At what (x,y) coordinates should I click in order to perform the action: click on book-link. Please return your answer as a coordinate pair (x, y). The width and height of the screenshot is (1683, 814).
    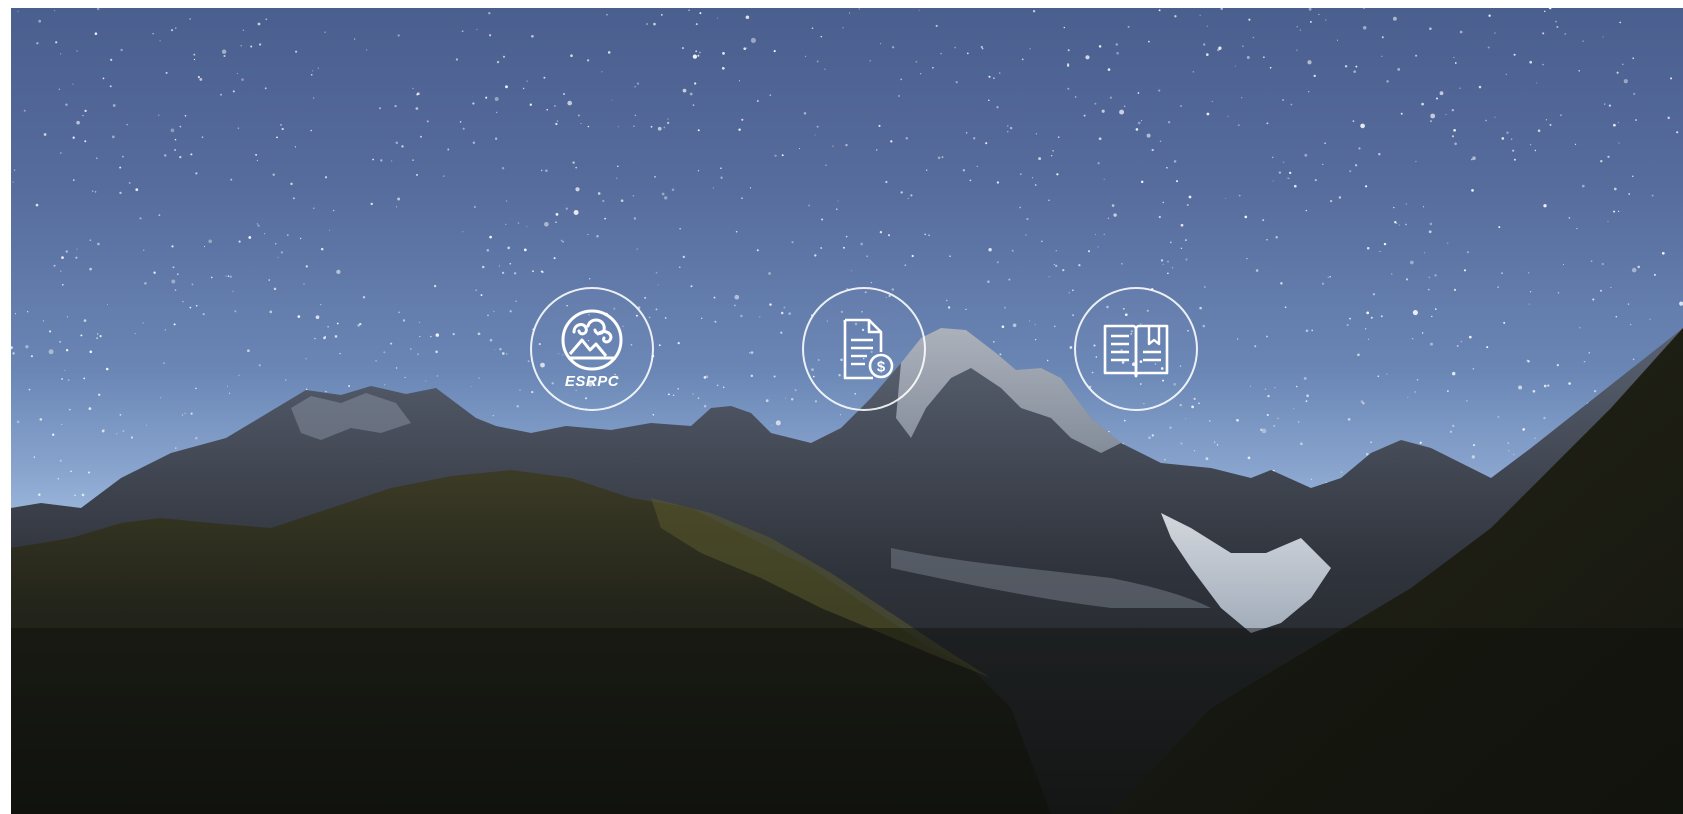
    Looking at the image, I should click on (1136, 349).